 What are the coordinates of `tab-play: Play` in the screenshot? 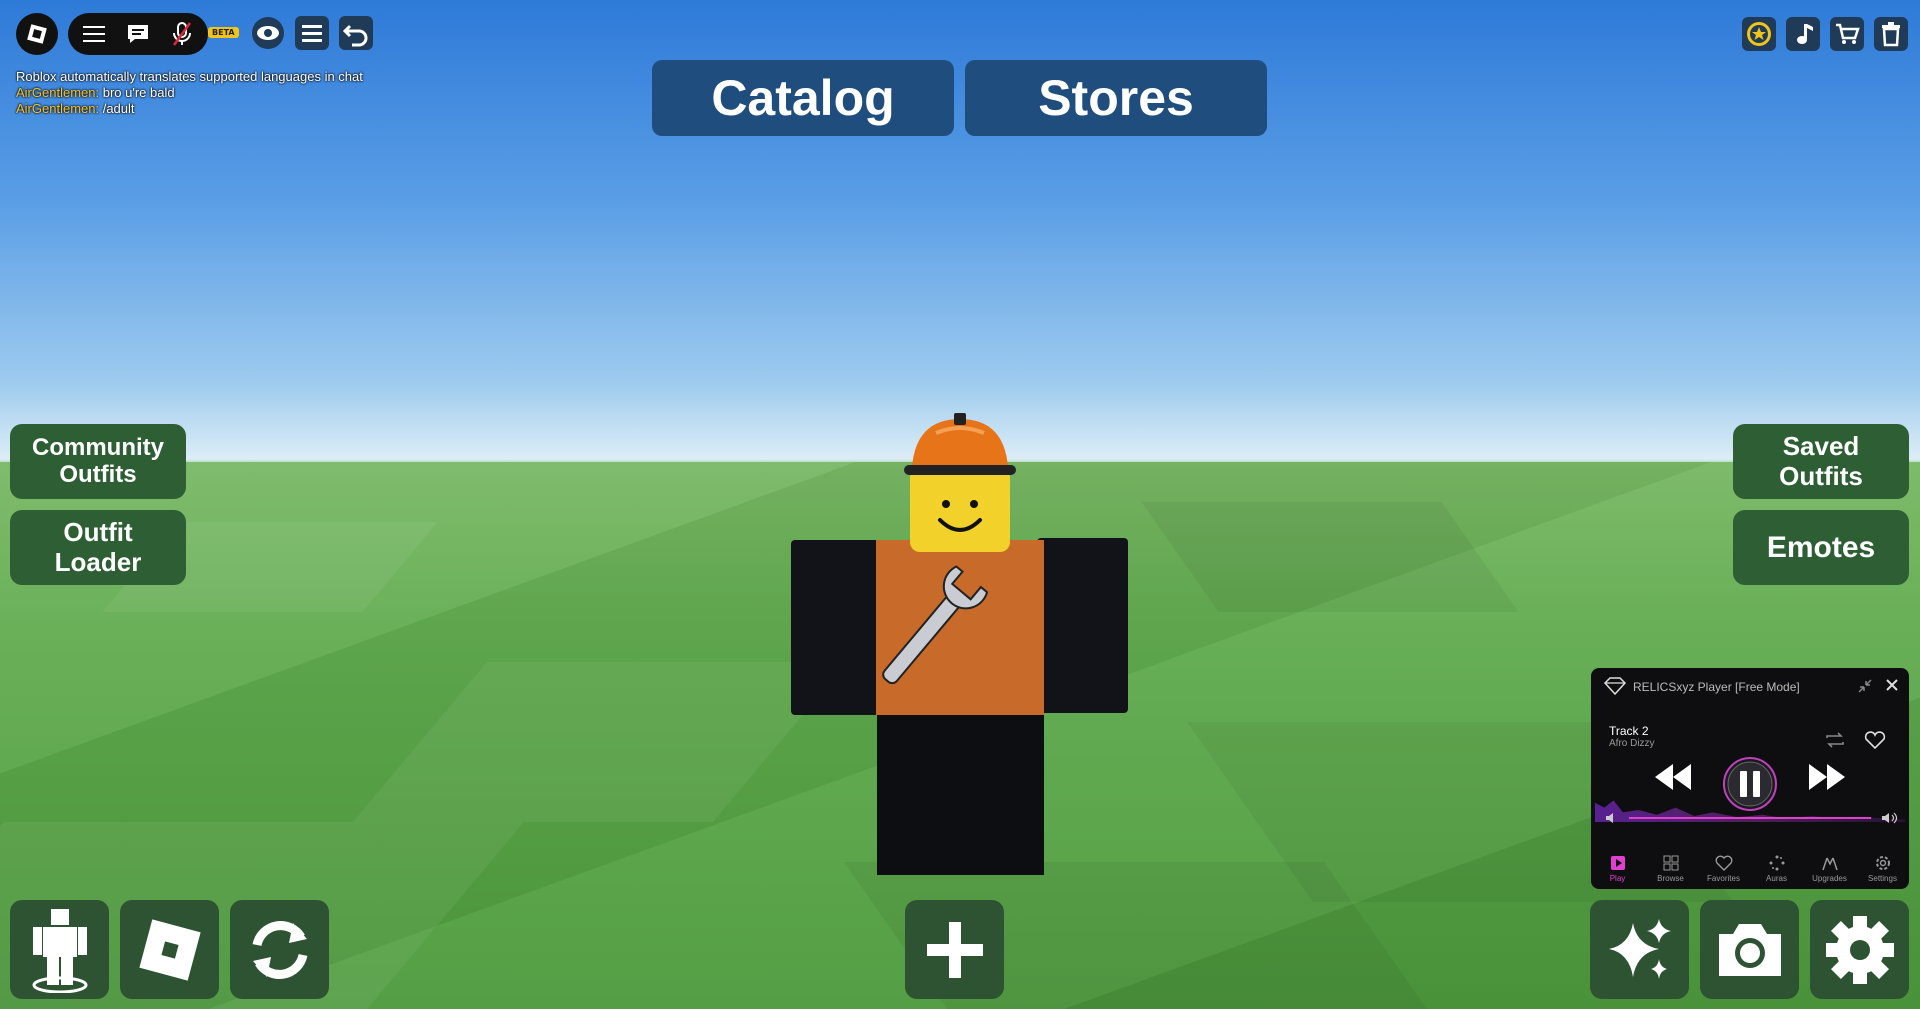 It's located at (1617, 868).